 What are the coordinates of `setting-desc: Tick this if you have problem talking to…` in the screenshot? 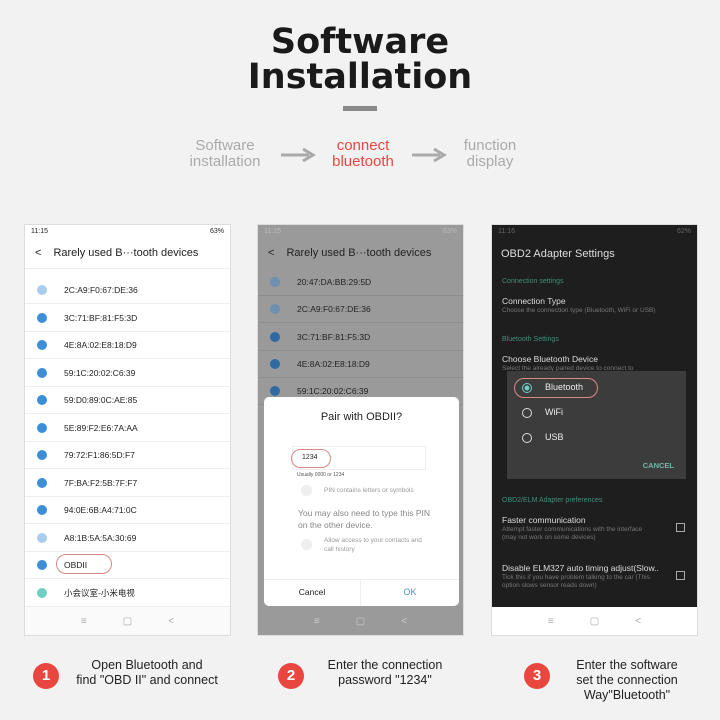 It's located at (576, 581).